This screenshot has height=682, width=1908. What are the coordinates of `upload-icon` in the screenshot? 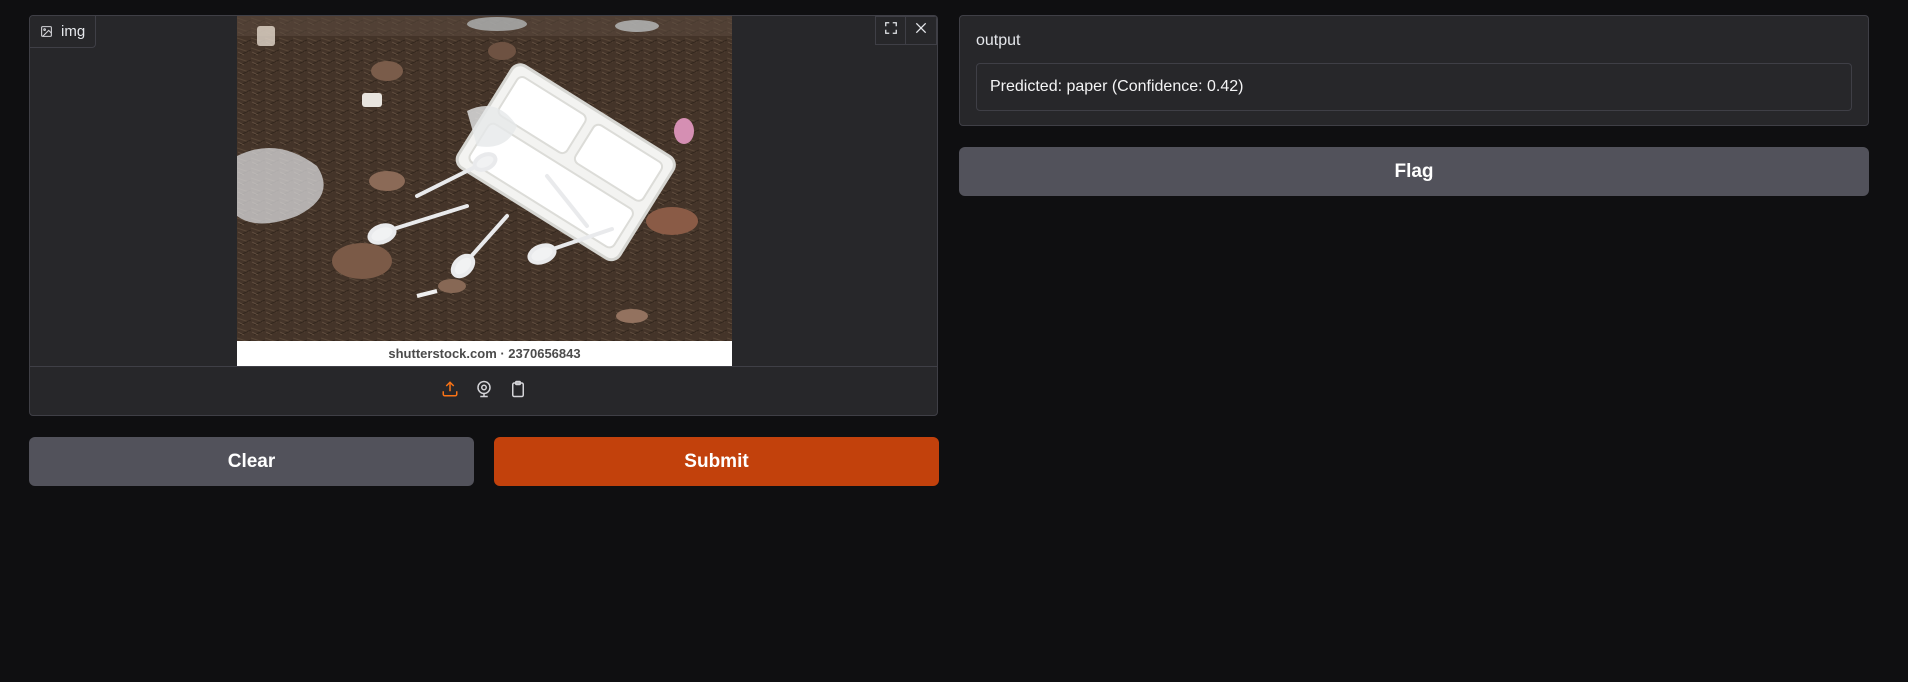 It's located at (450, 391).